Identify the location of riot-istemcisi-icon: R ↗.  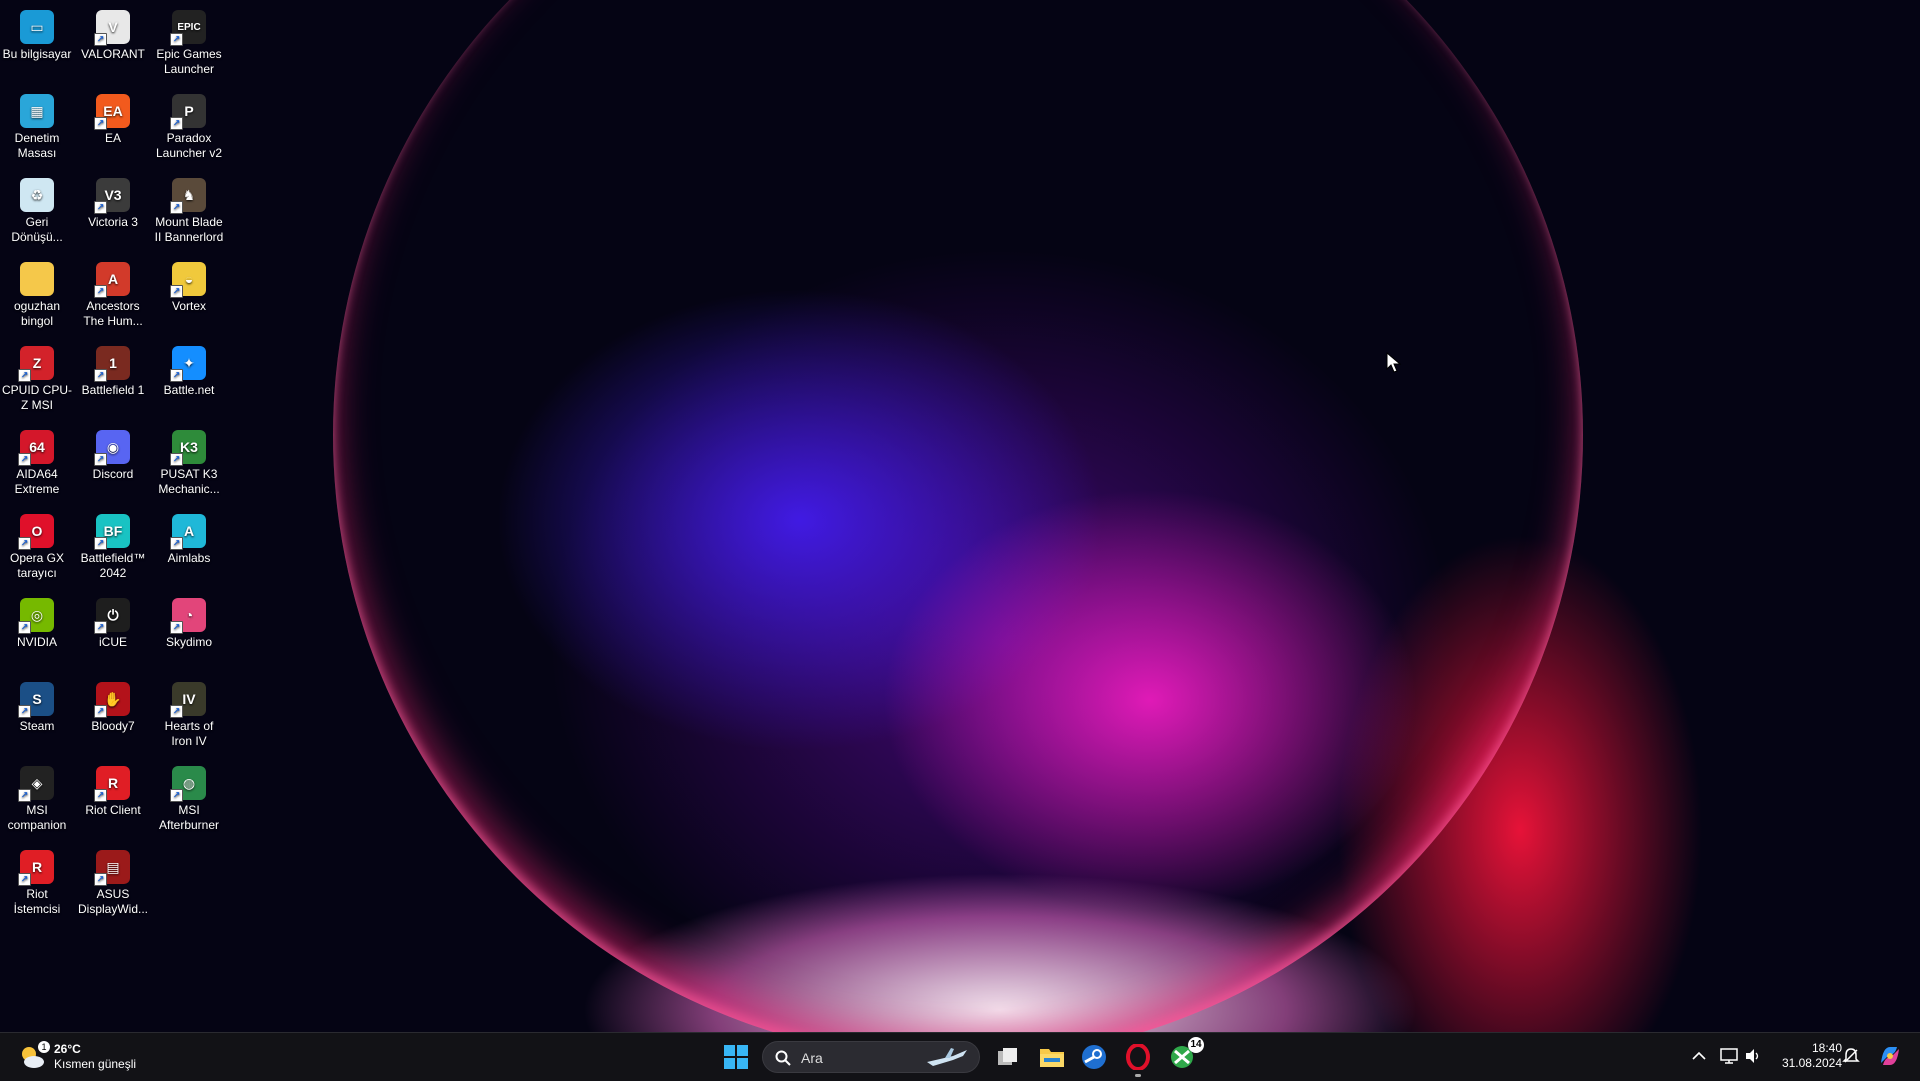
(36, 868).